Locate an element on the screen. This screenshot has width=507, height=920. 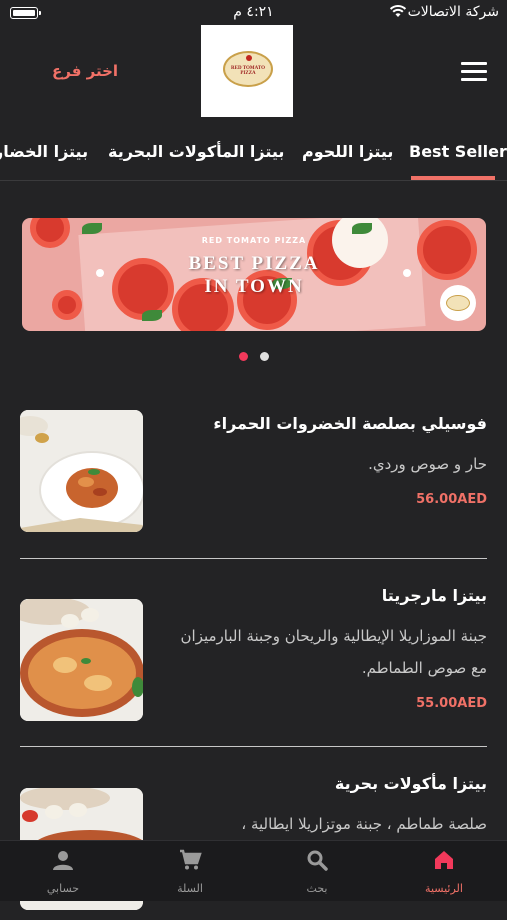
brand-logo: RED TOMATO PIZZA is located at coordinates (247, 71).